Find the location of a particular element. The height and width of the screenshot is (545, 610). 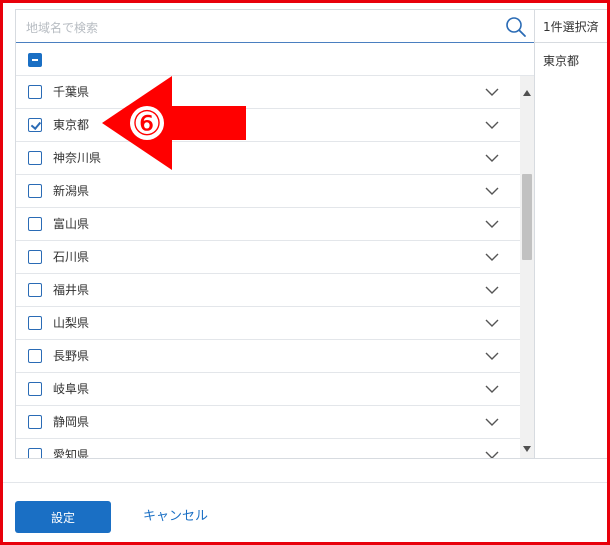

save-button: 設定 is located at coordinates (63, 517).